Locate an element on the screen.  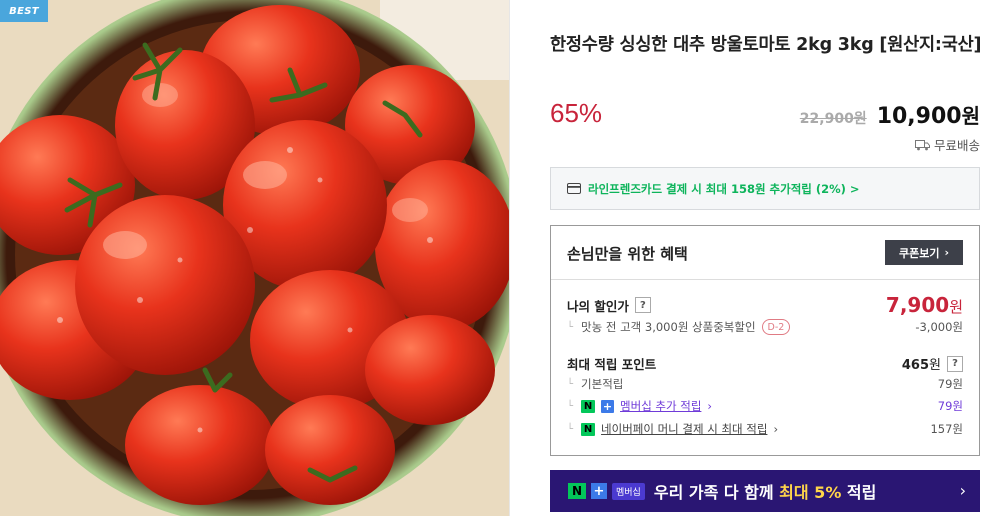
price-row: 22,900원 10,900원 is located at coordinates (890, 114).